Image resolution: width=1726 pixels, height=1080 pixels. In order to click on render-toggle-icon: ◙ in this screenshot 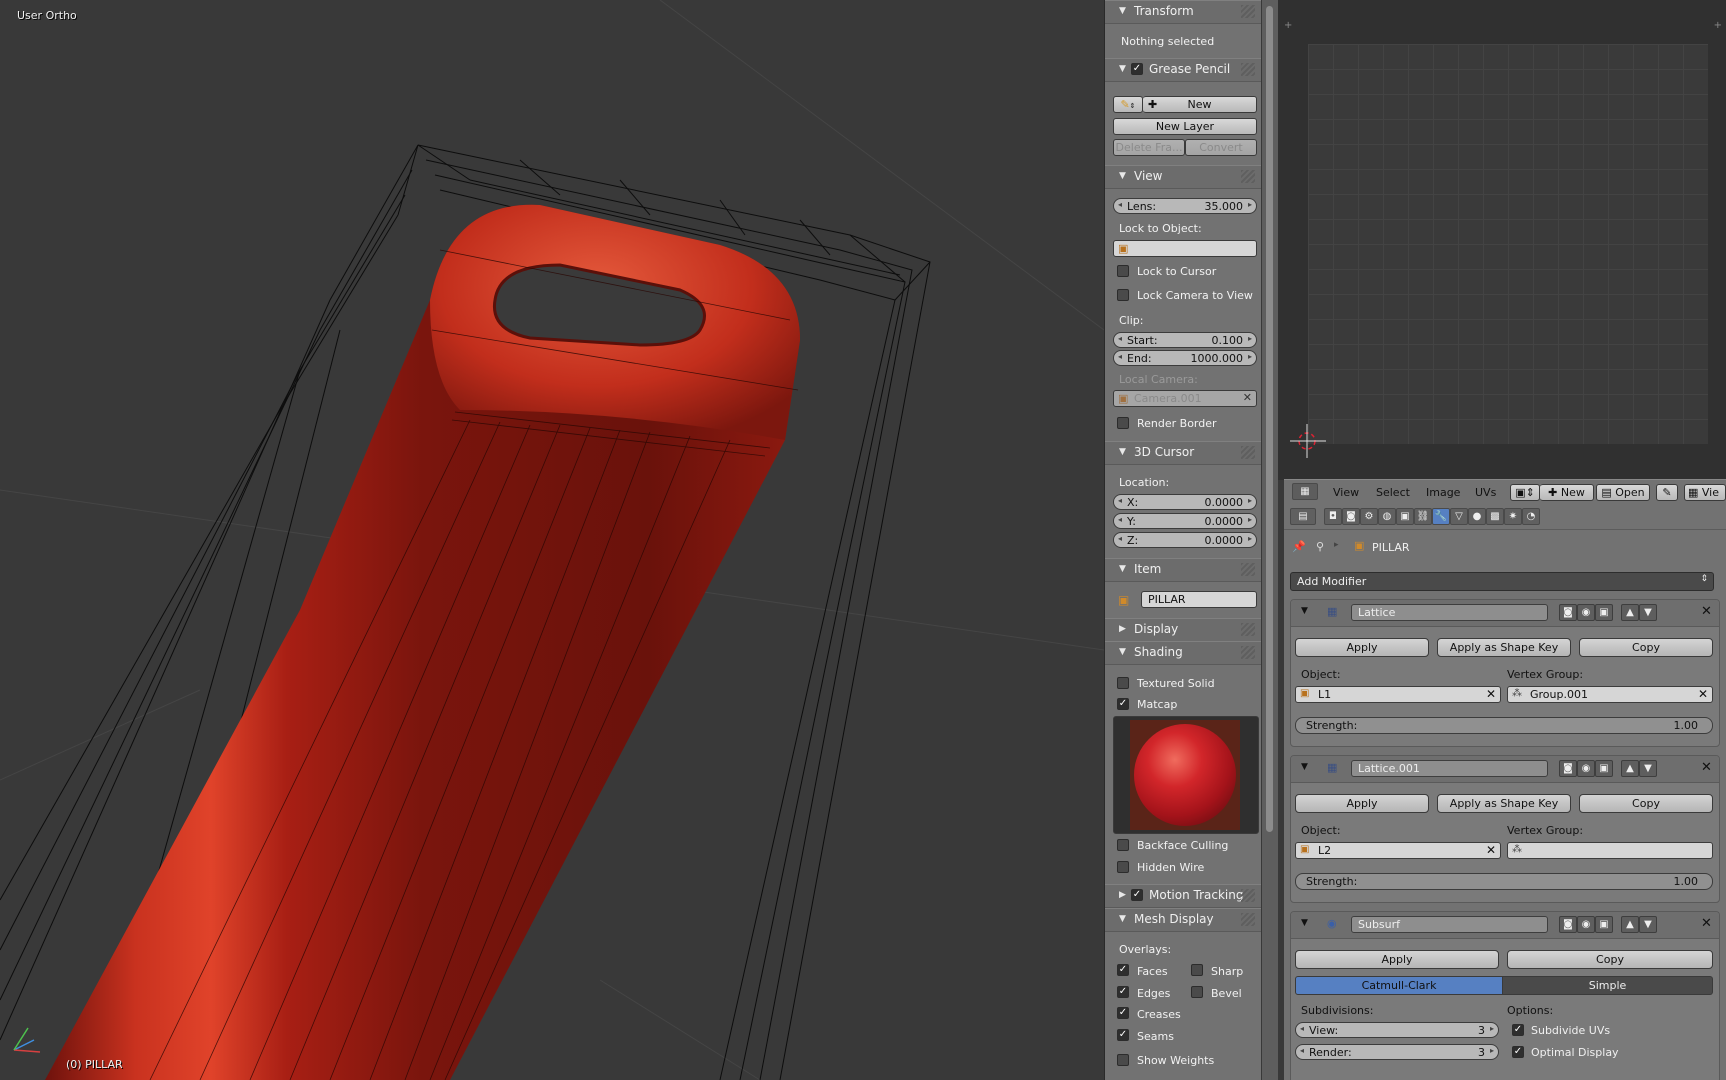, I will do `click(1568, 768)`.